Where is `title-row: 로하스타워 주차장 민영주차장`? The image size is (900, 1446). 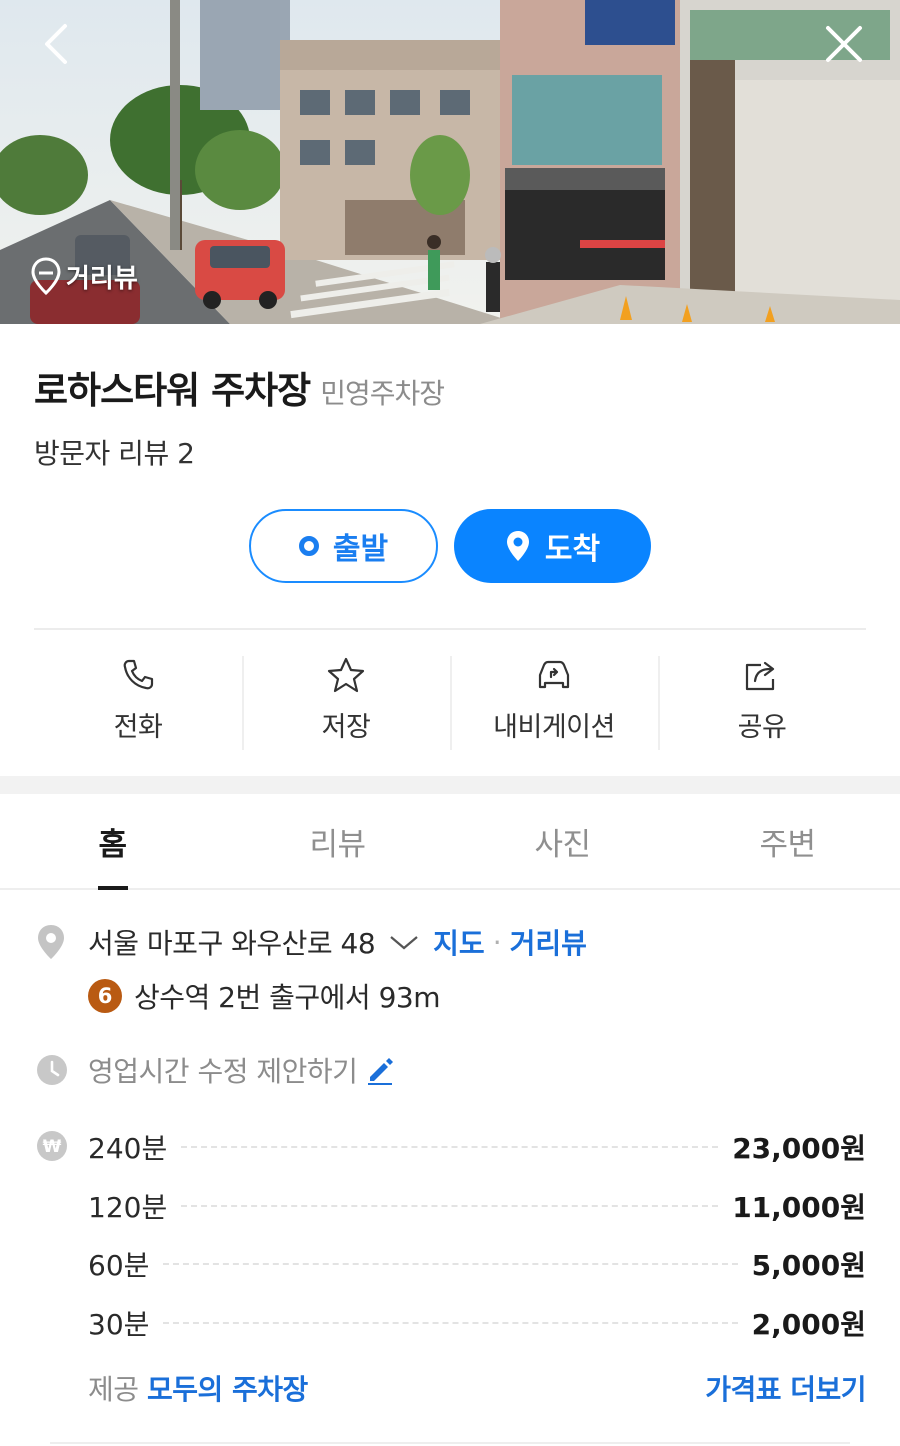
title-row: 로하스타워 주차장 민영주차장 is located at coordinates (239, 387).